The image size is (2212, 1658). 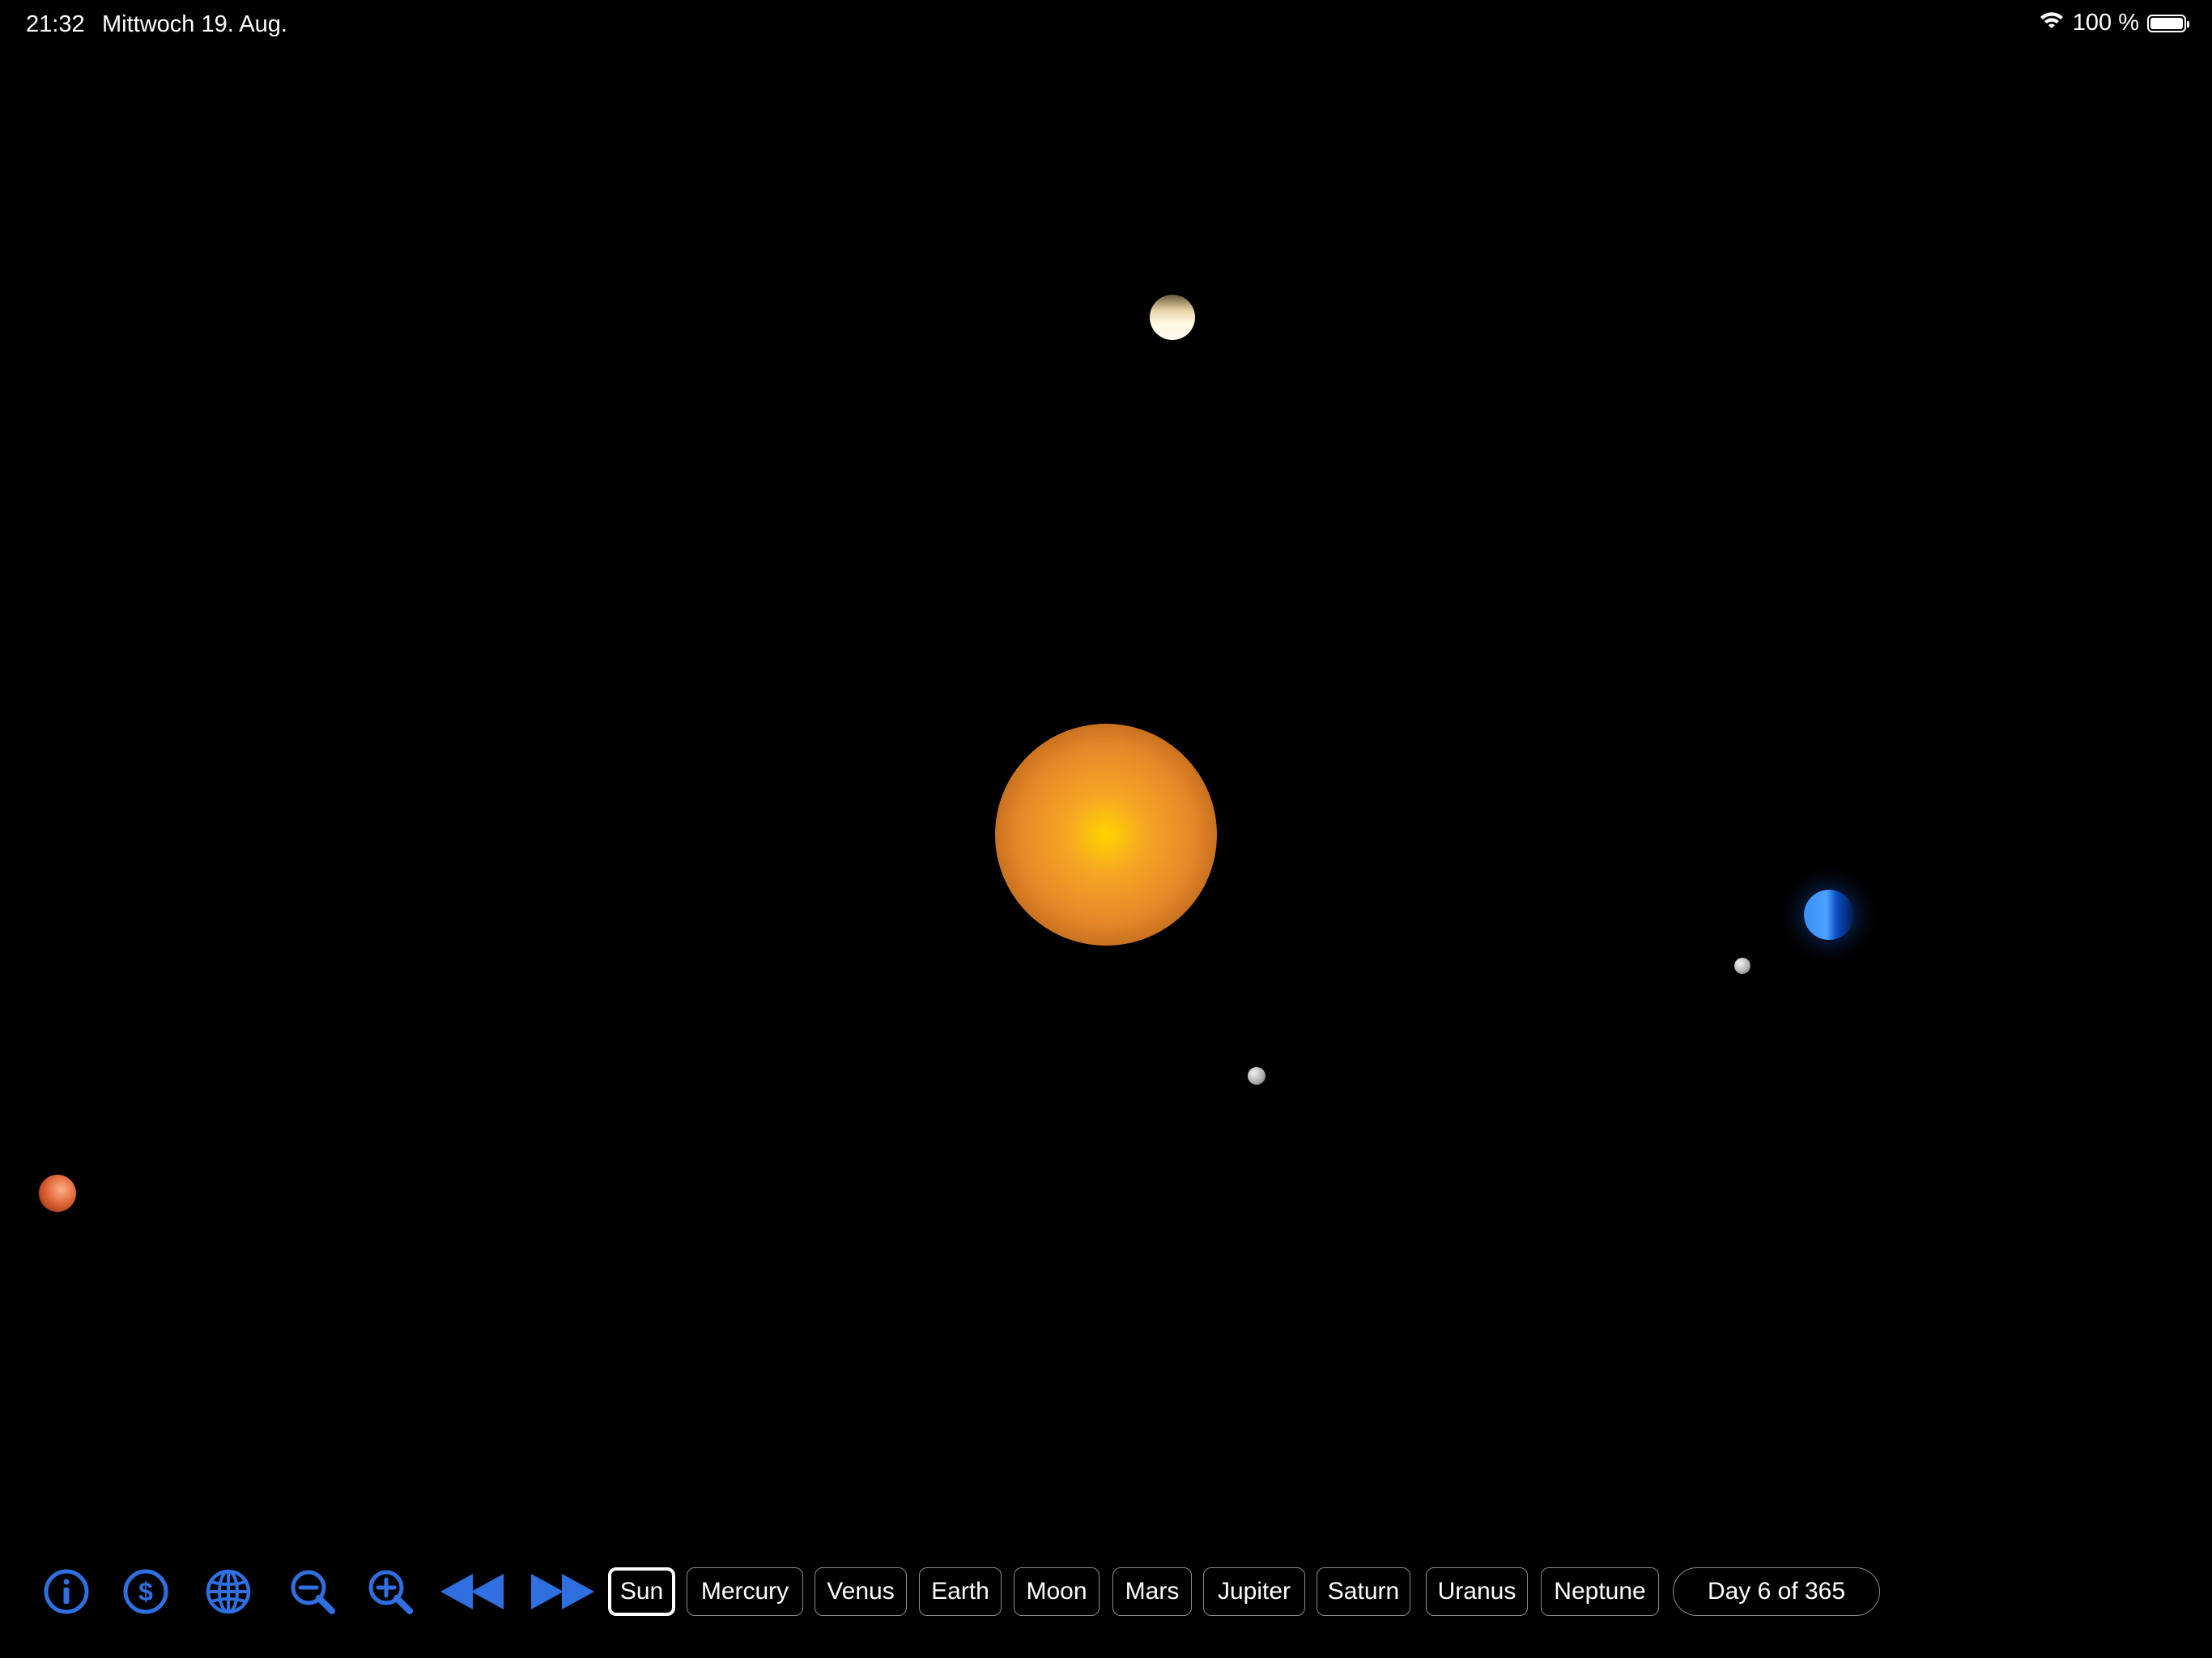 What do you see at coordinates (1152, 1591) in the screenshot?
I see `planet-button-mars: Mars` at bounding box center [1152, 1591].